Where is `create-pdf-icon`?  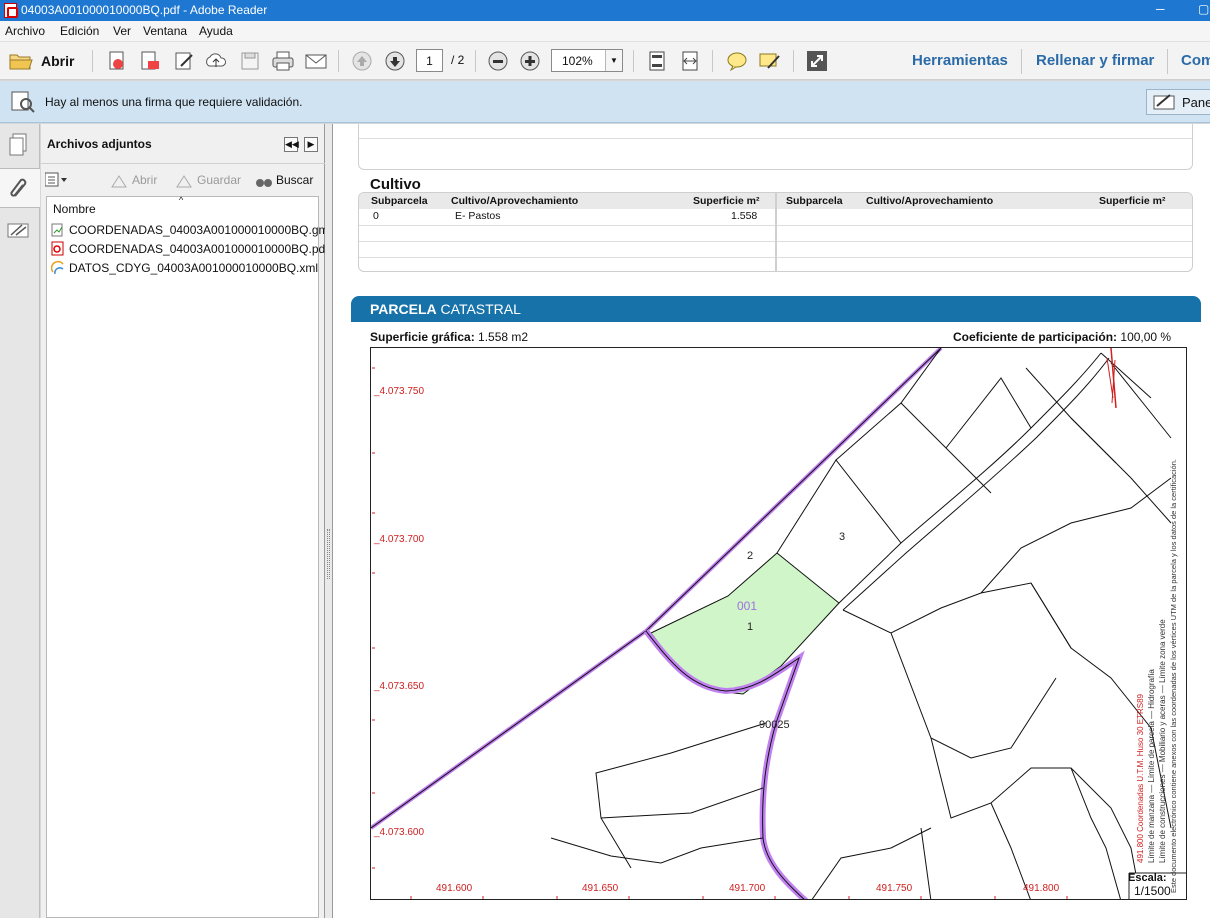 create-pdf-icon is located at coordinates (117, 61).